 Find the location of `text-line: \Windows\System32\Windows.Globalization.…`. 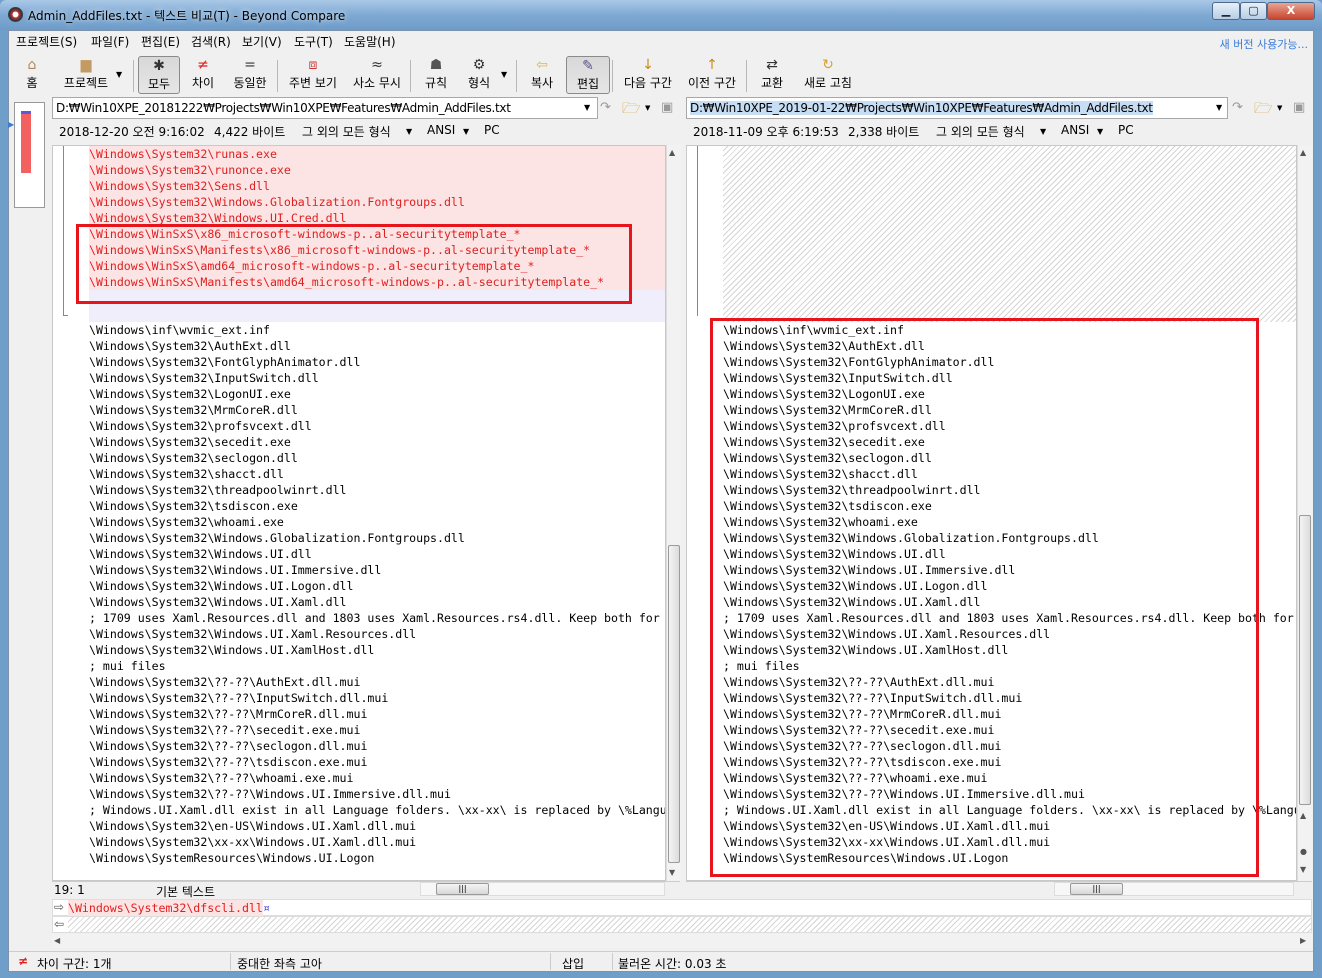

text-line: \Windows\System32\Windows.Globalization.… is located at coordinates (911, 538).